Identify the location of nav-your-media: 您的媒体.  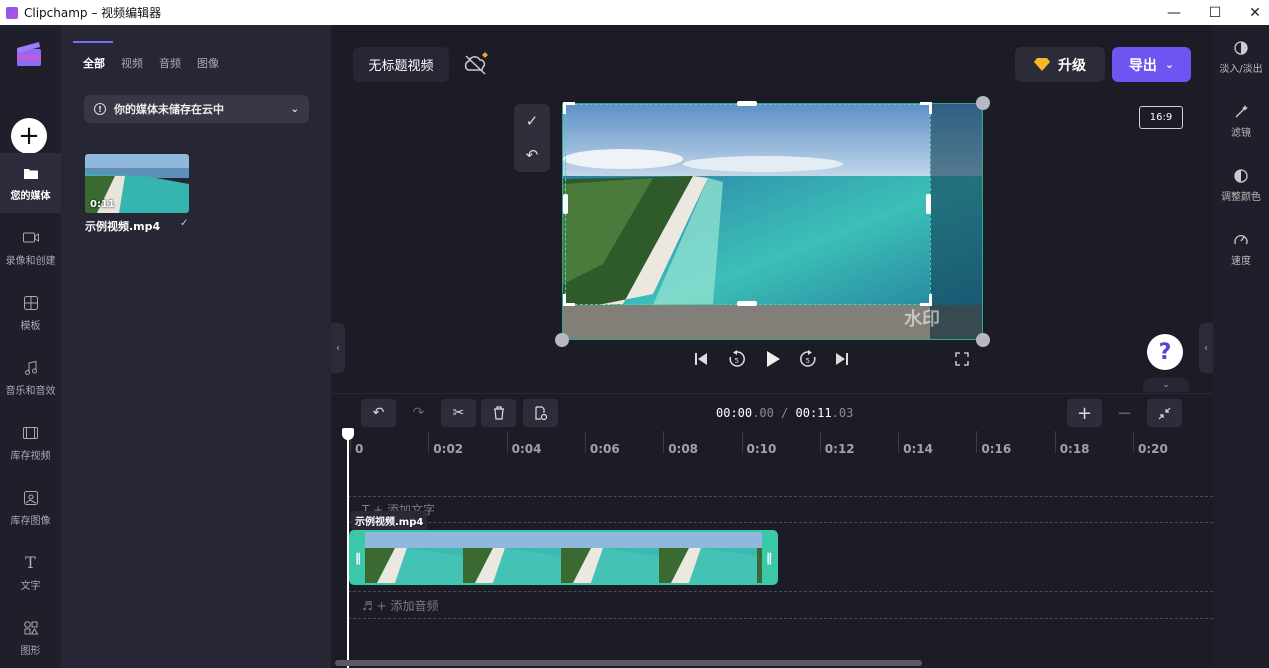
(30, 183).